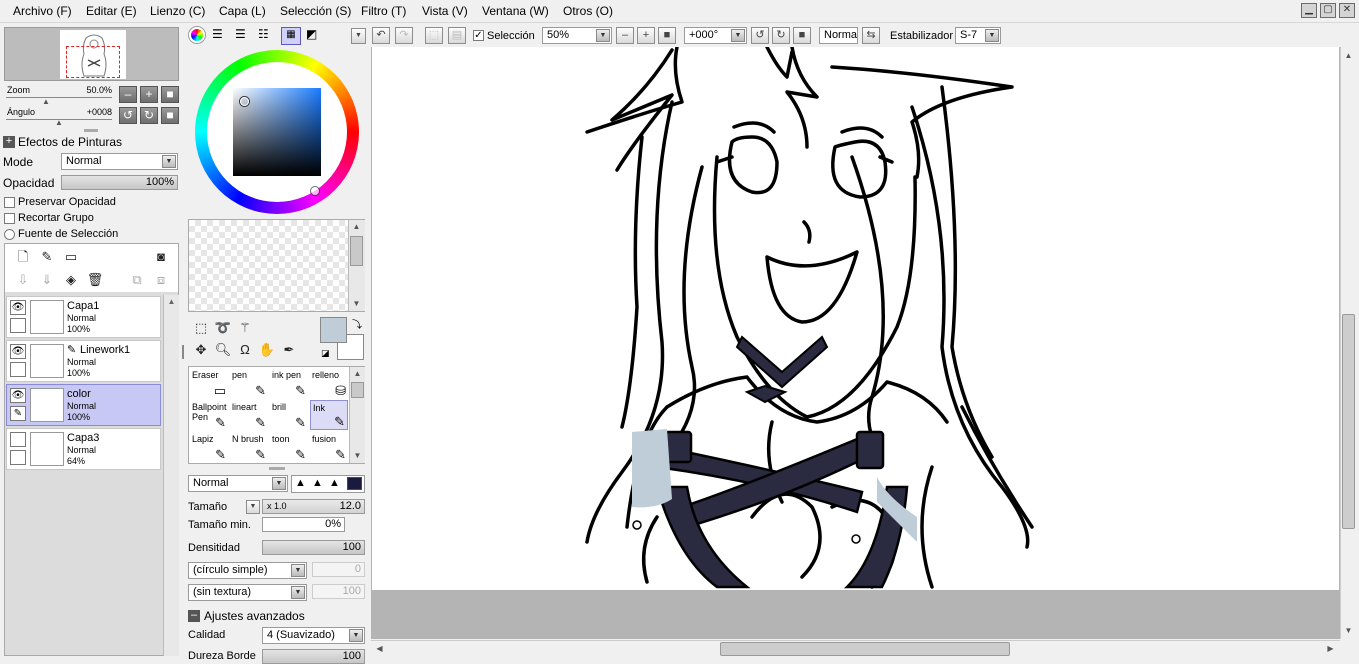 The image size is (1359, 664). I want to click on maximize-button: ▢, so click(1328, 10).